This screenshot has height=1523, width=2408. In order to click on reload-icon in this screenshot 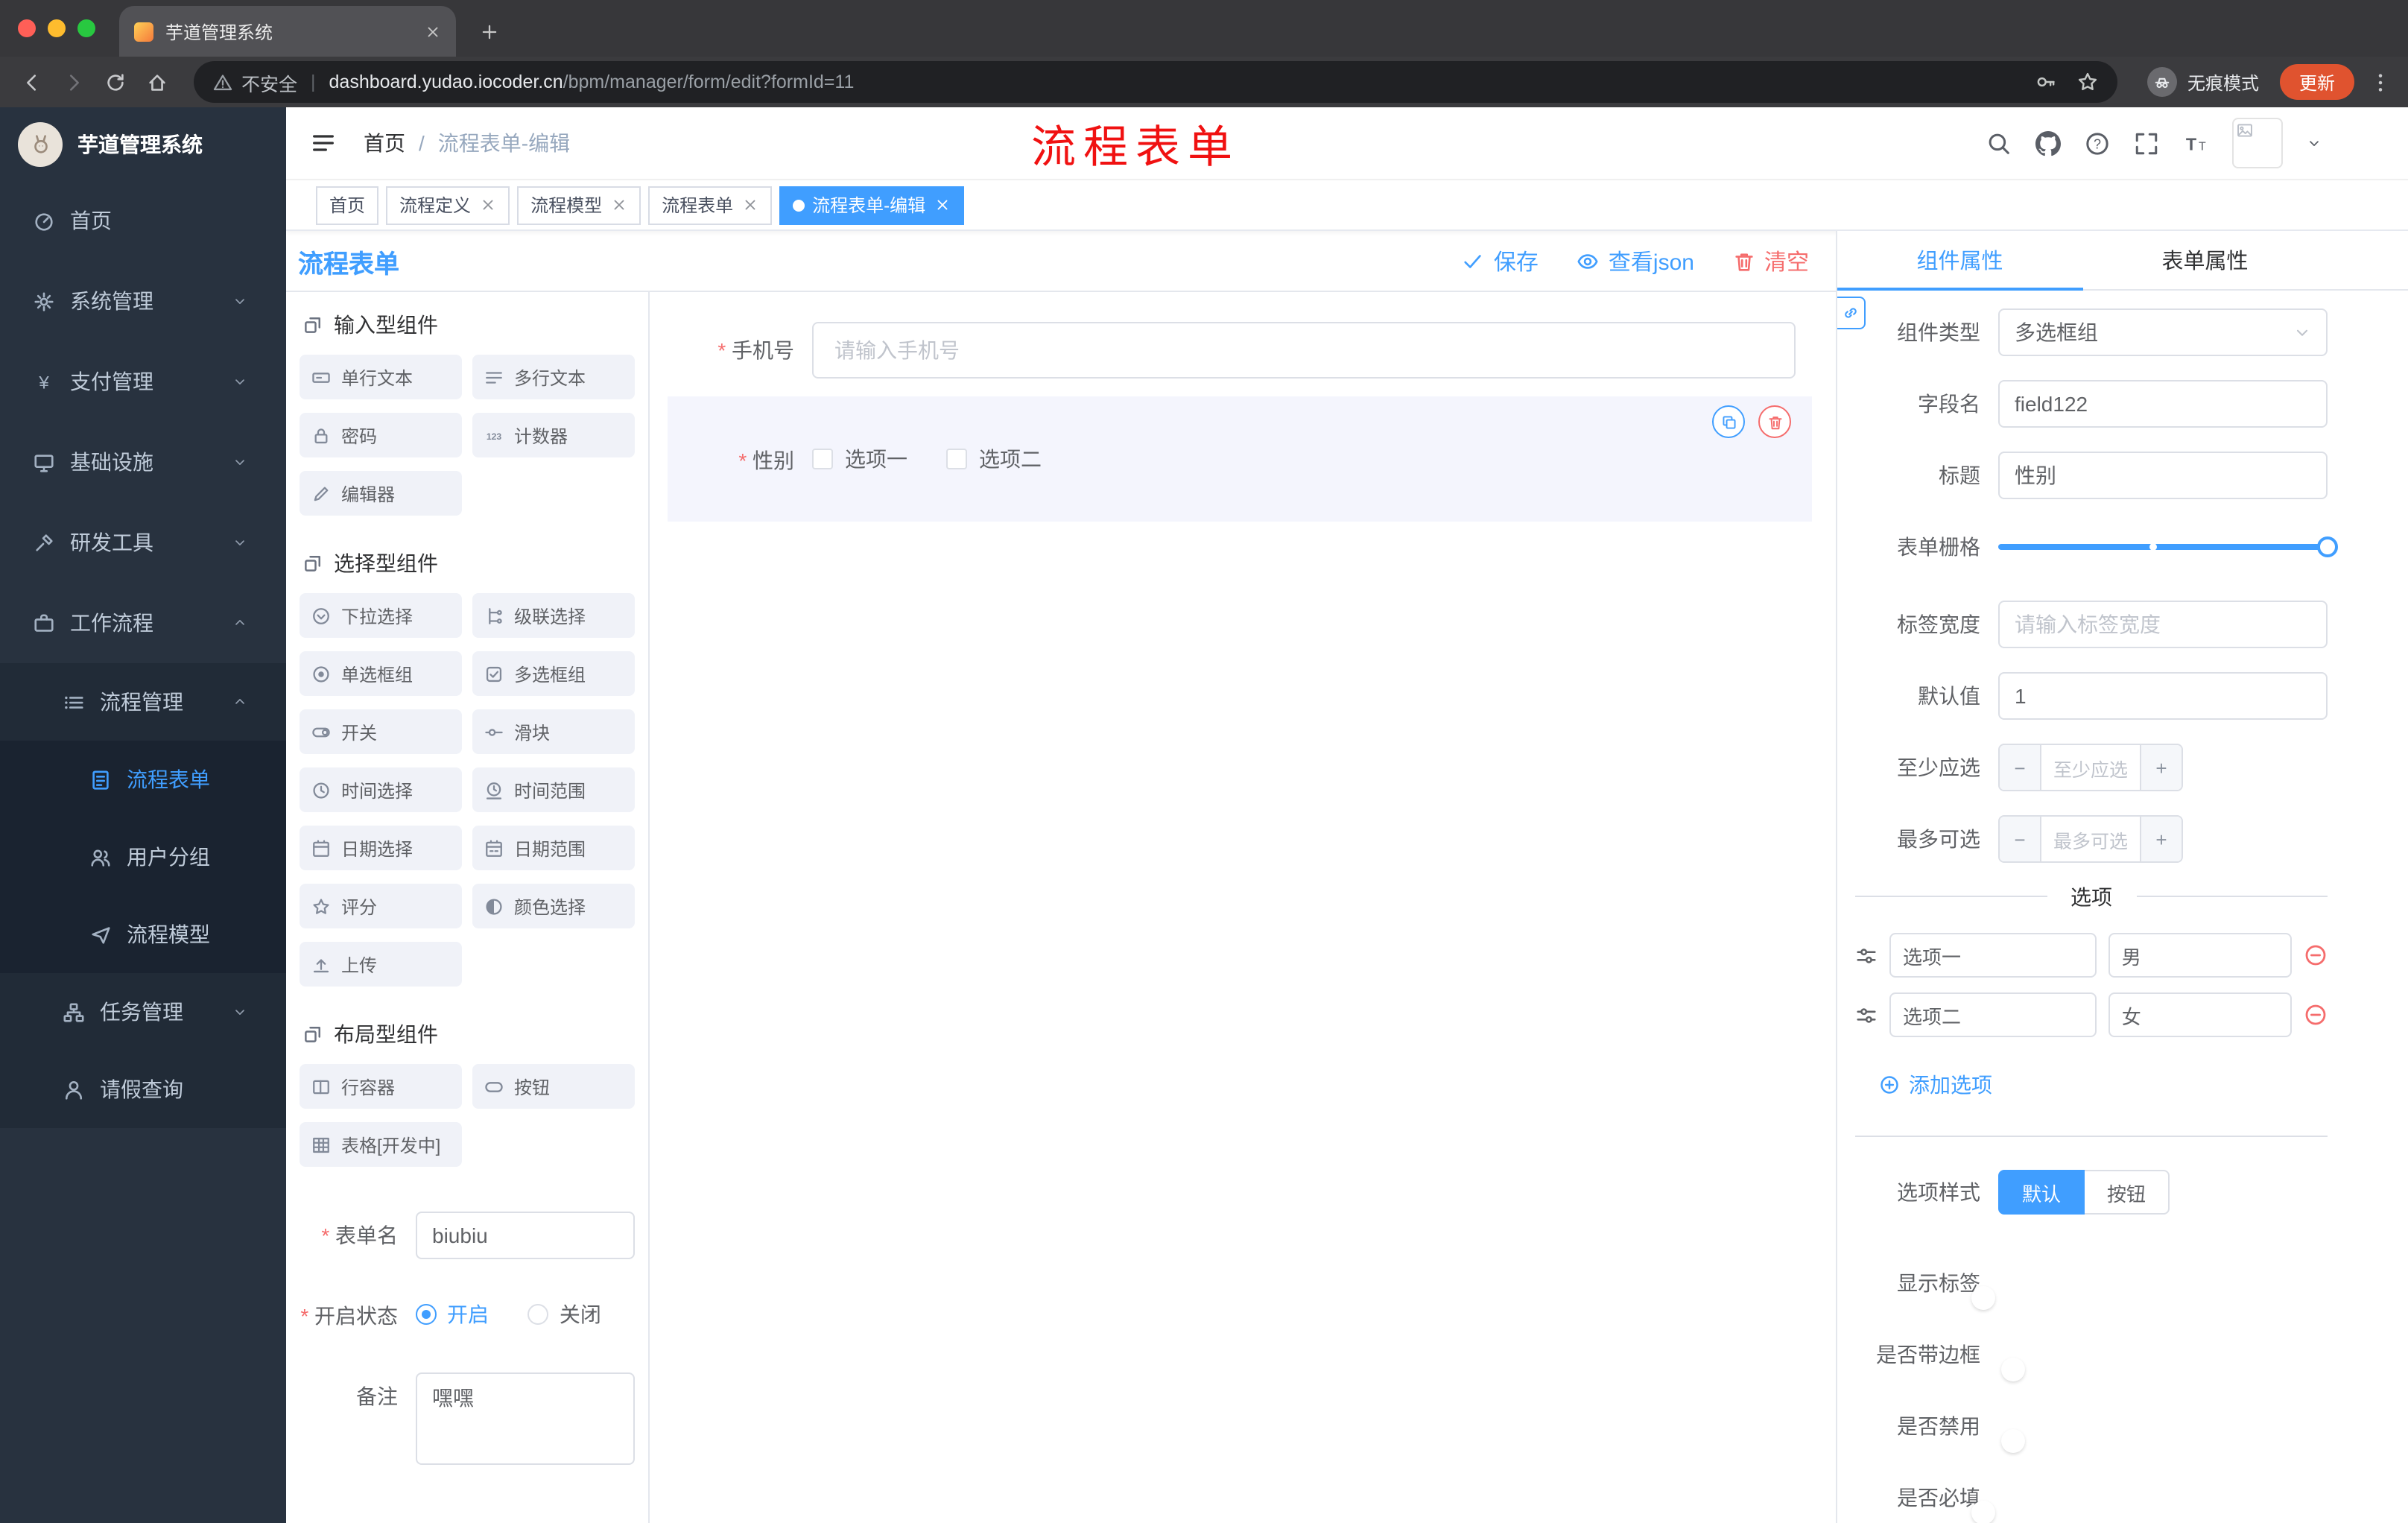, I will do `click(114, 82)`.